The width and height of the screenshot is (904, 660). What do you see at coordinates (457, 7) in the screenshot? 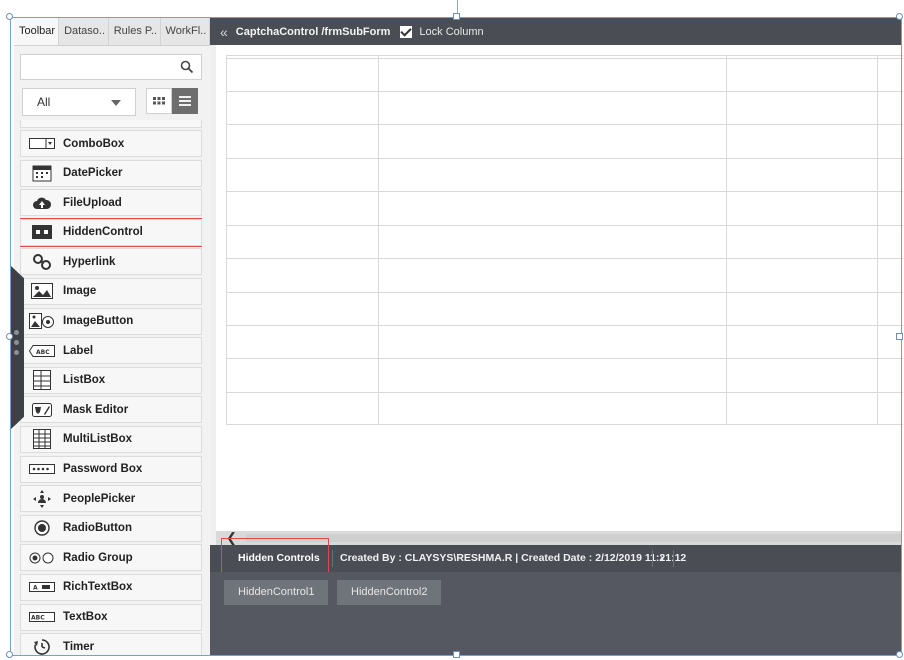
I see `alignment-guide` at bounding box center [457, 7].